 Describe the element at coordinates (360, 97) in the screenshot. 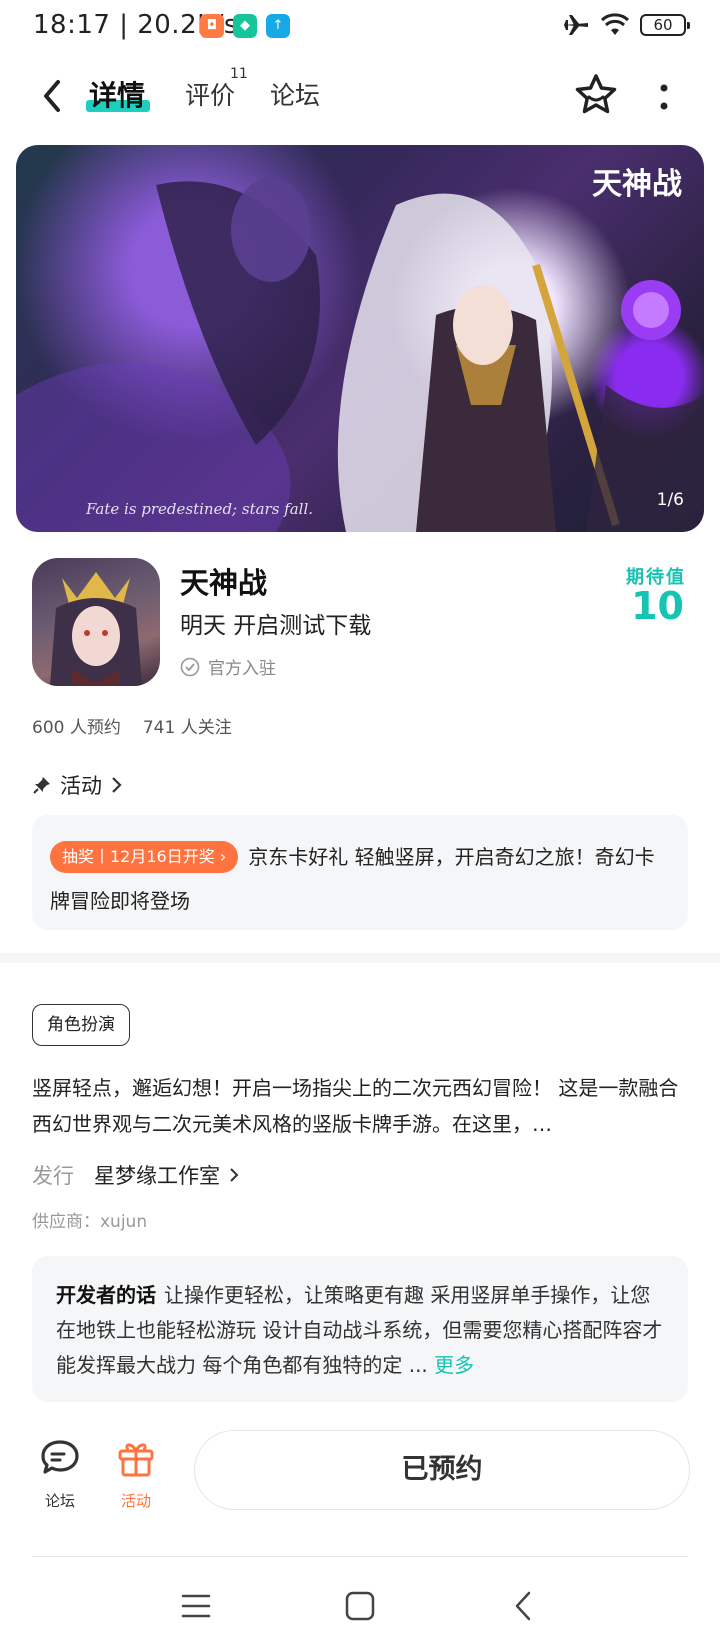

I see `top-nav: 详情 评价 11 论坛` at that location.